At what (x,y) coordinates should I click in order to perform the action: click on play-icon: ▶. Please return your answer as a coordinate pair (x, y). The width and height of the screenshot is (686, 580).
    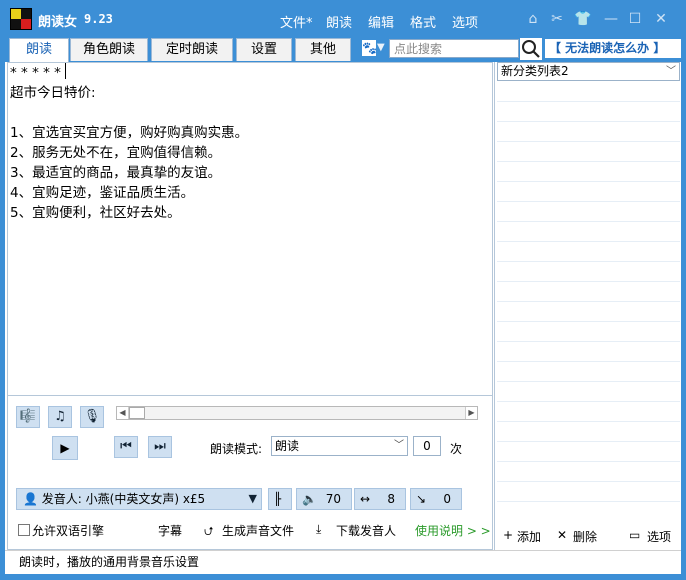
    Looking at the image, I should click on (65, 448).